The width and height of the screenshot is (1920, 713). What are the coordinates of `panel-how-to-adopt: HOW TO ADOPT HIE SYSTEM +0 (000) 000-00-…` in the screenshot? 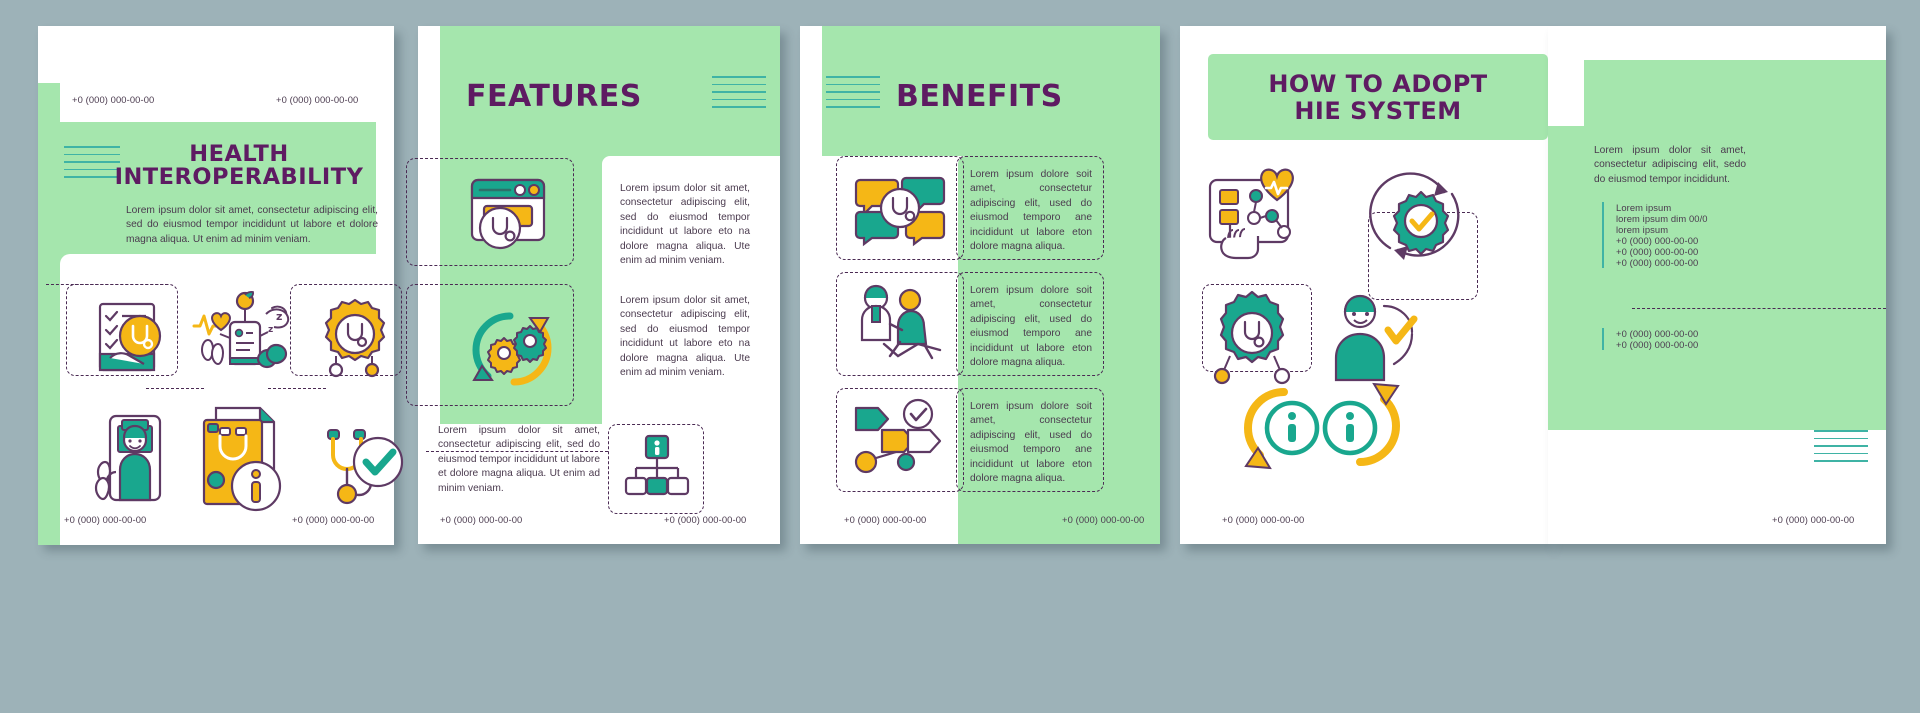 It's located at (1364, 285).